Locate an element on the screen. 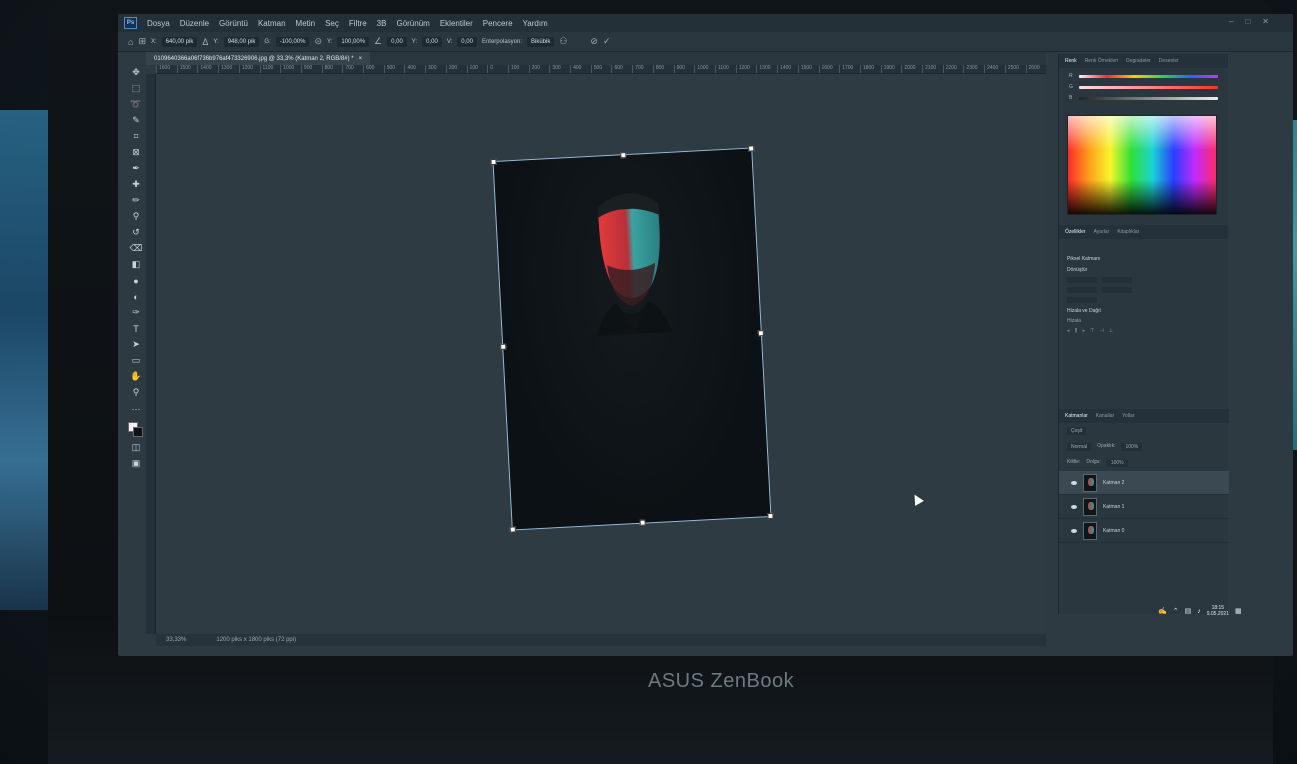  align-top-icon: ⊤ is located at coordinates (1092, 331).